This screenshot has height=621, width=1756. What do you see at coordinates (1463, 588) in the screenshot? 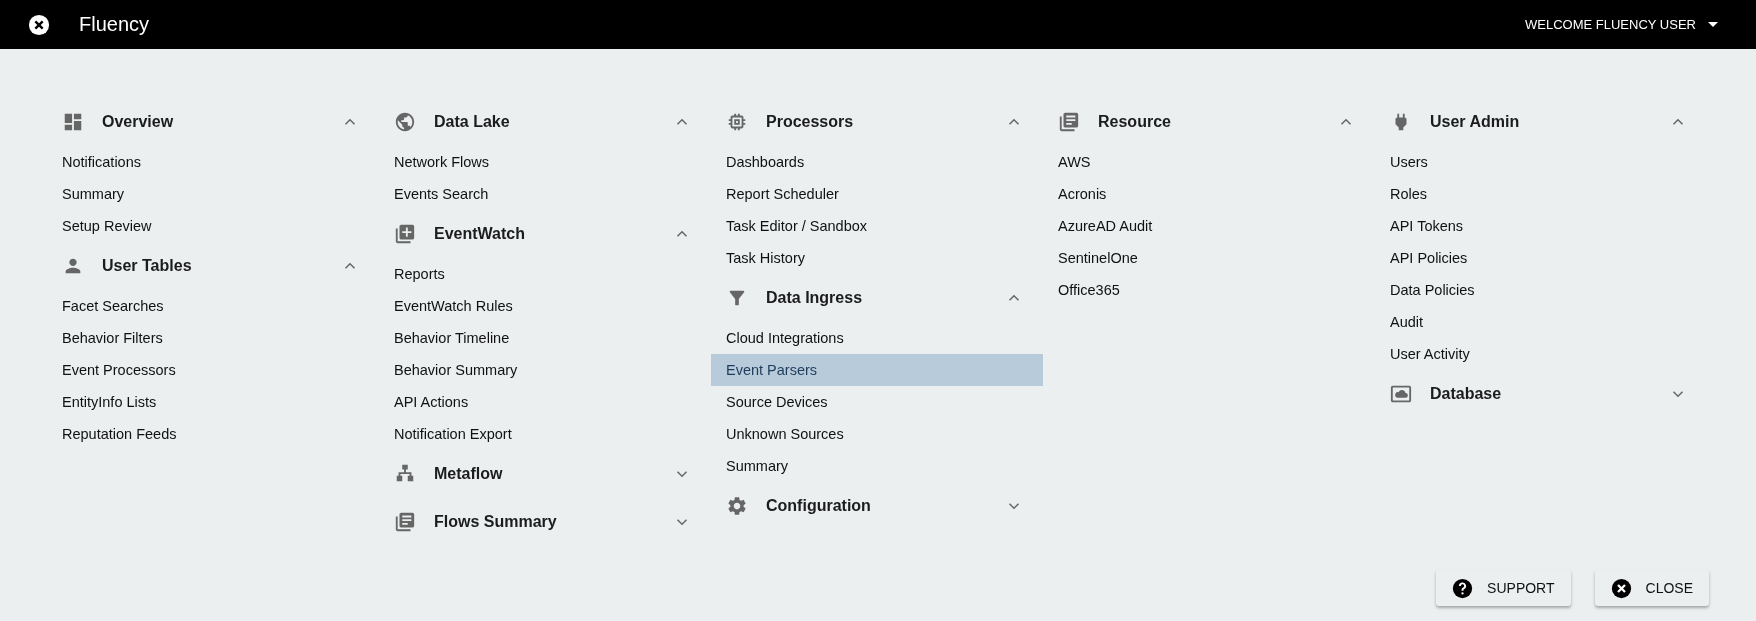
I see `help-icon` at bounding box center [1463, 588].